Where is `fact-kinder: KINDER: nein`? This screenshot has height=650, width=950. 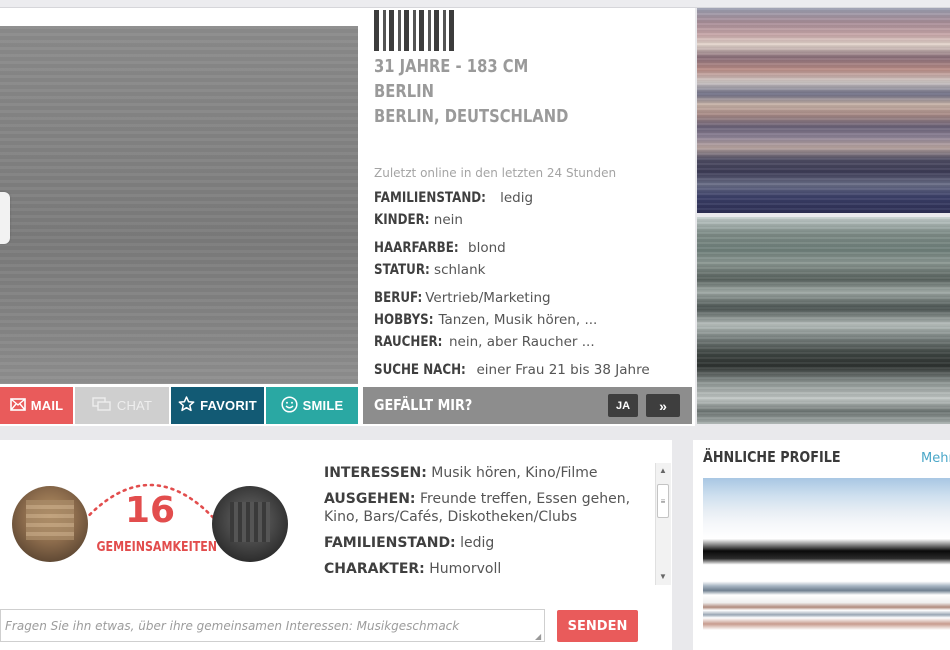 fact-kinder: KINDER: nein is located at coordinates (418, 220).